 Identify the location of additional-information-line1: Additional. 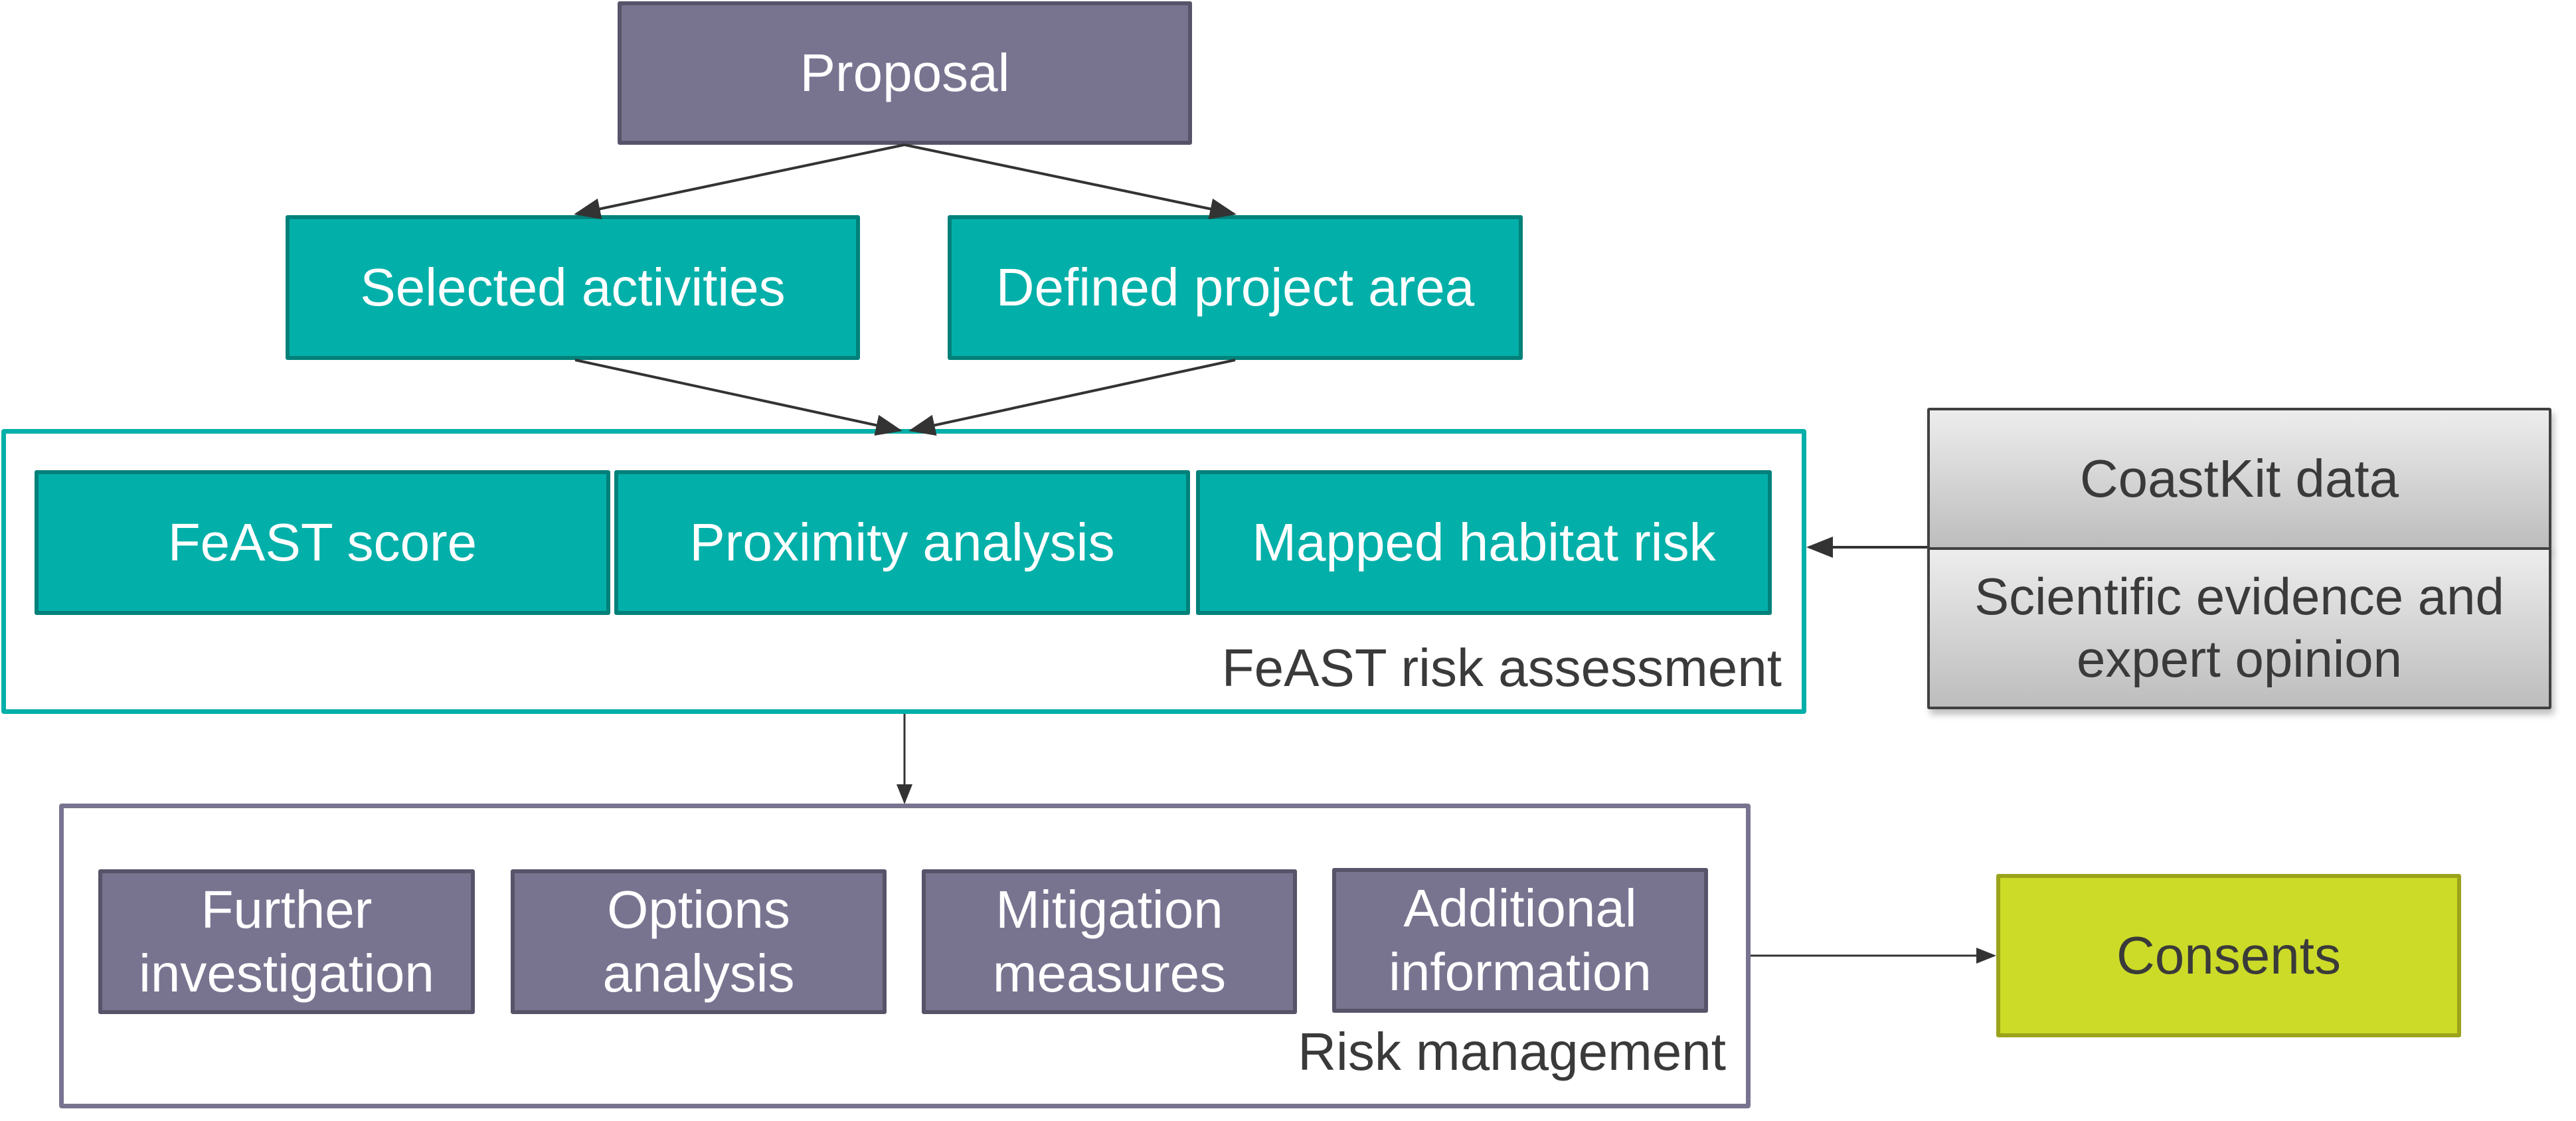
(1520, 908).